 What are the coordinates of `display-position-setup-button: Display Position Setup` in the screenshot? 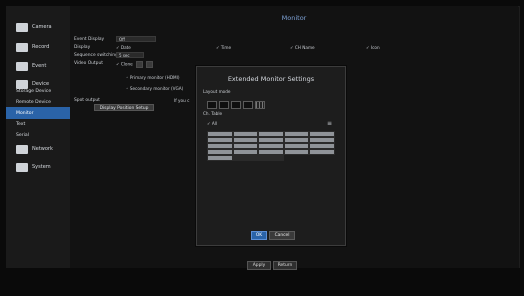 It's located at (124, 107).